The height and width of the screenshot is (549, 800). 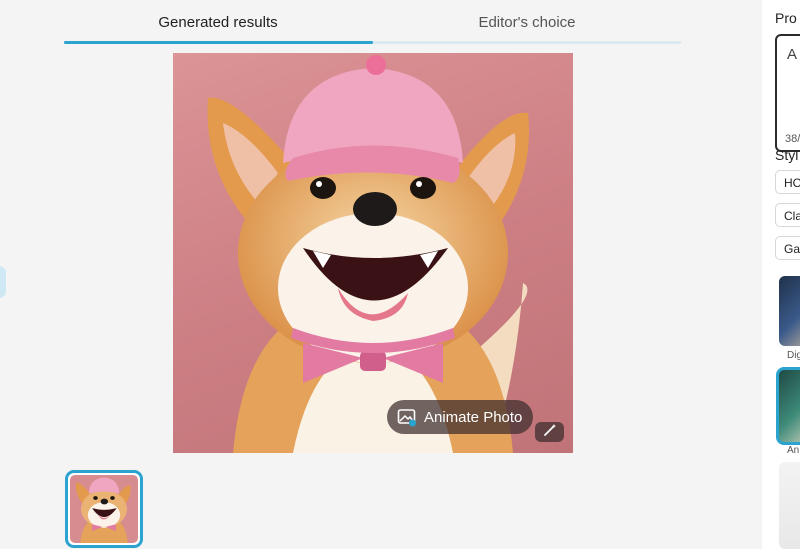 What do you see at coordinates (527, 22) in the screenshot?
I see `tab-editors-choice: Editor's choice` at bounding box center [527, 22].